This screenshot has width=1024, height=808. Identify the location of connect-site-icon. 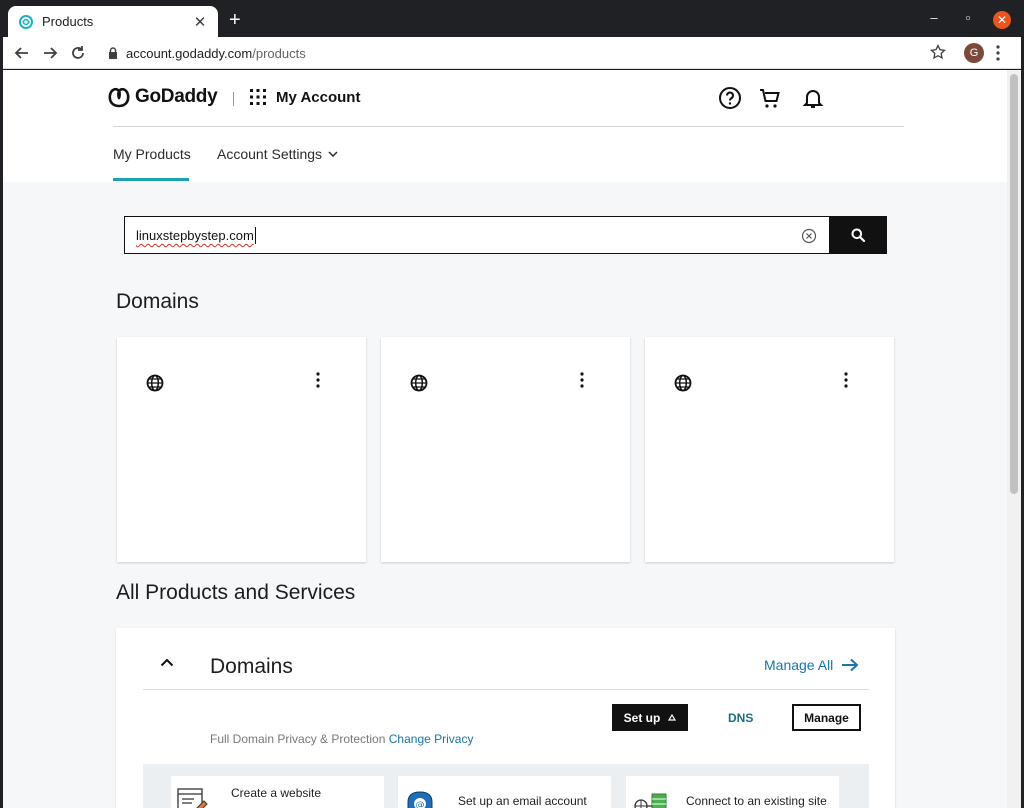
(650, 800).